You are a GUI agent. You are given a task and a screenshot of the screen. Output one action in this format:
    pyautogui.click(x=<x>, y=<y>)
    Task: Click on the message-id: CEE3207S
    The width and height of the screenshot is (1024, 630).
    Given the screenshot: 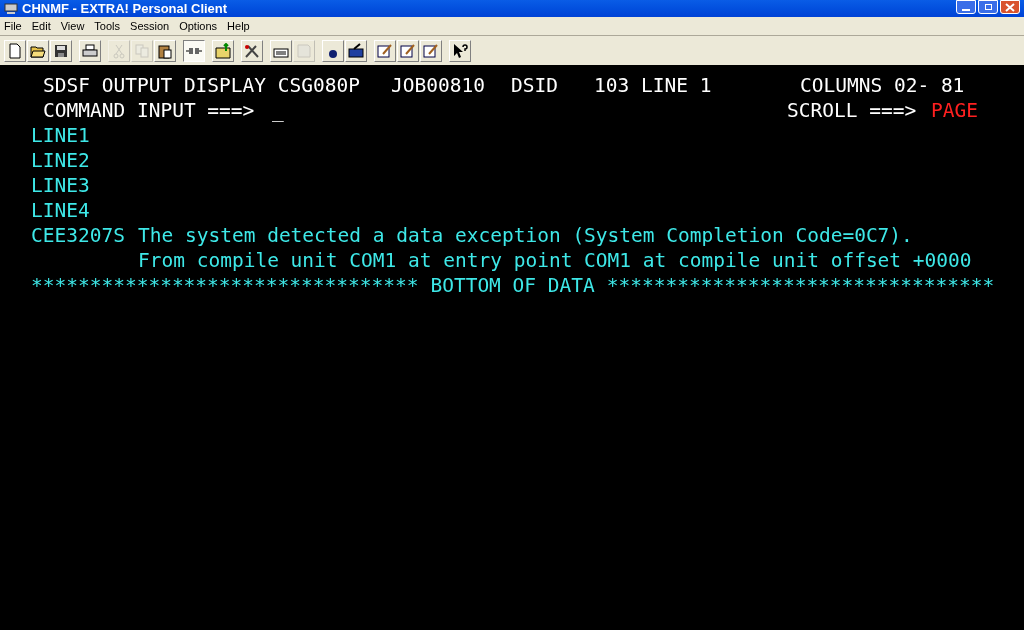 What is the action you would take?
    pyautogui.click(x=78, y=235)
    